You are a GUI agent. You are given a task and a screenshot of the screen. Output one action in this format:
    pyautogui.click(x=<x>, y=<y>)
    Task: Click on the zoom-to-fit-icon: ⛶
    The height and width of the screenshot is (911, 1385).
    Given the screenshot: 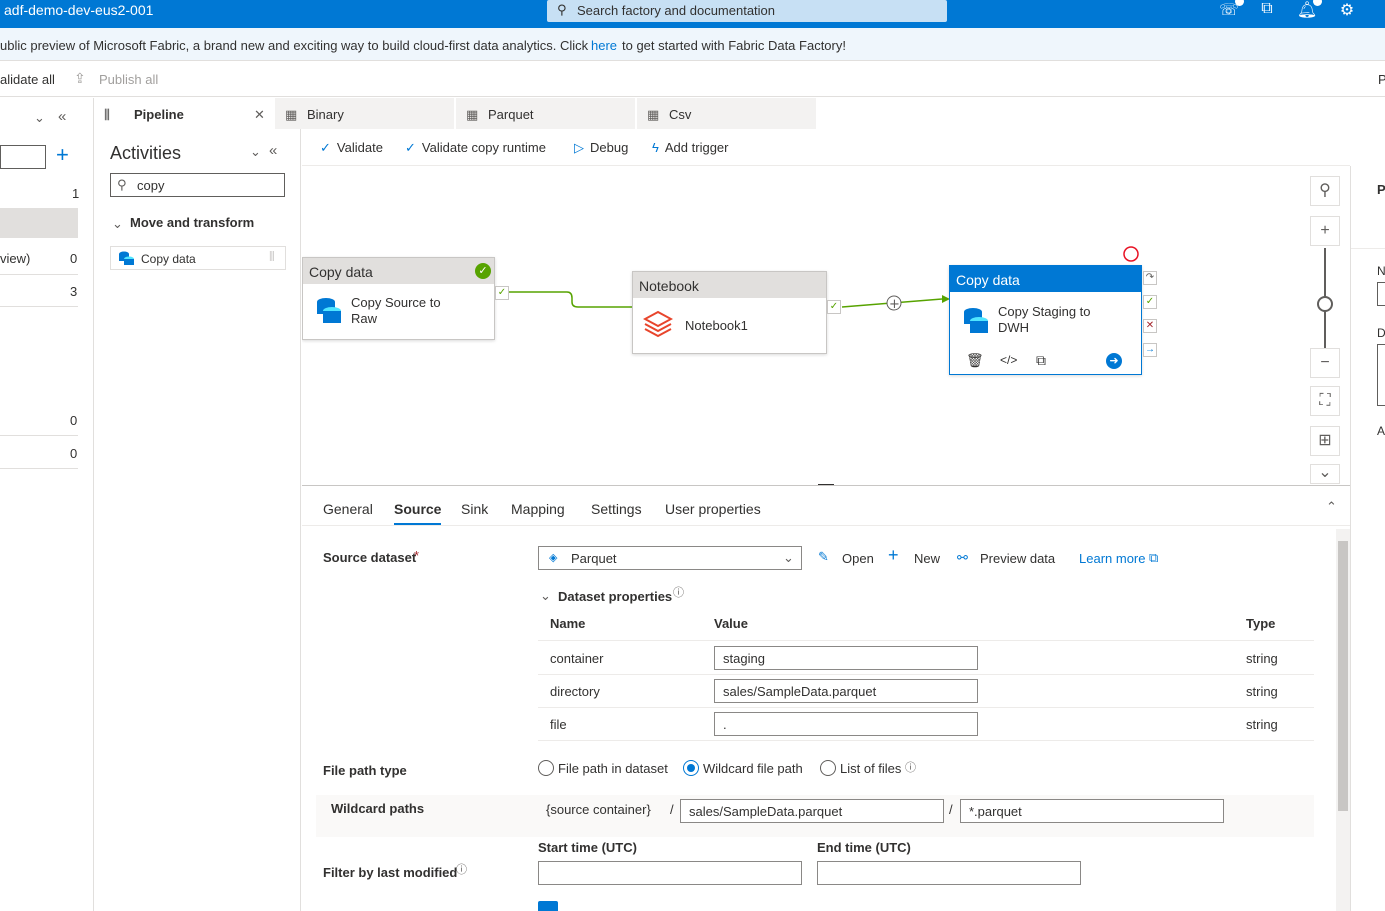 What is the action you would take?
    pyautogui.click(x=1325, y=401)
    